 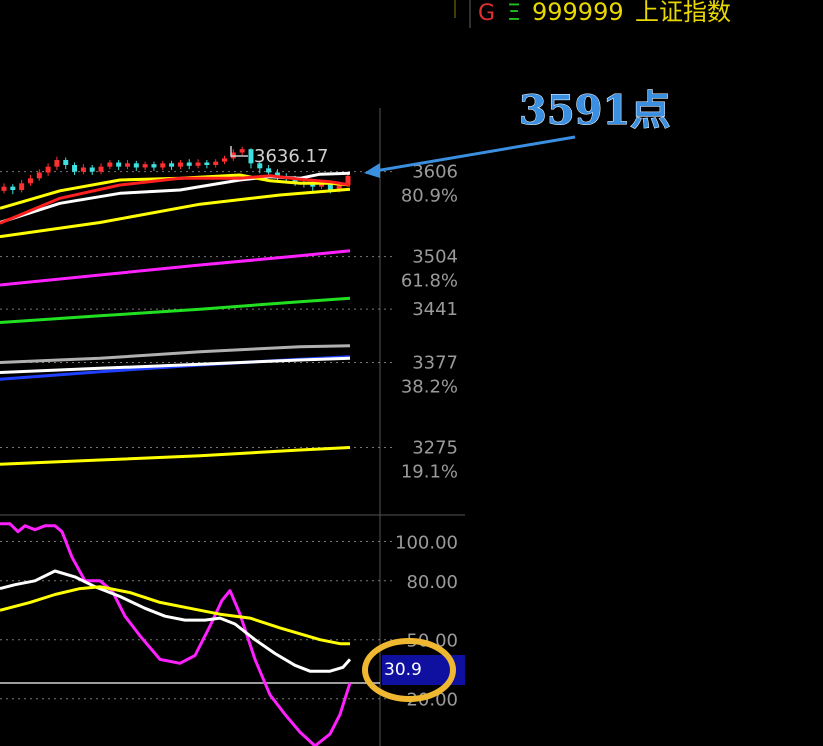 What do you see at coordinates (426, 542) in the screenshot?
I see `oscillator-tick-label: 100.00` at bounding box center [426, 542].